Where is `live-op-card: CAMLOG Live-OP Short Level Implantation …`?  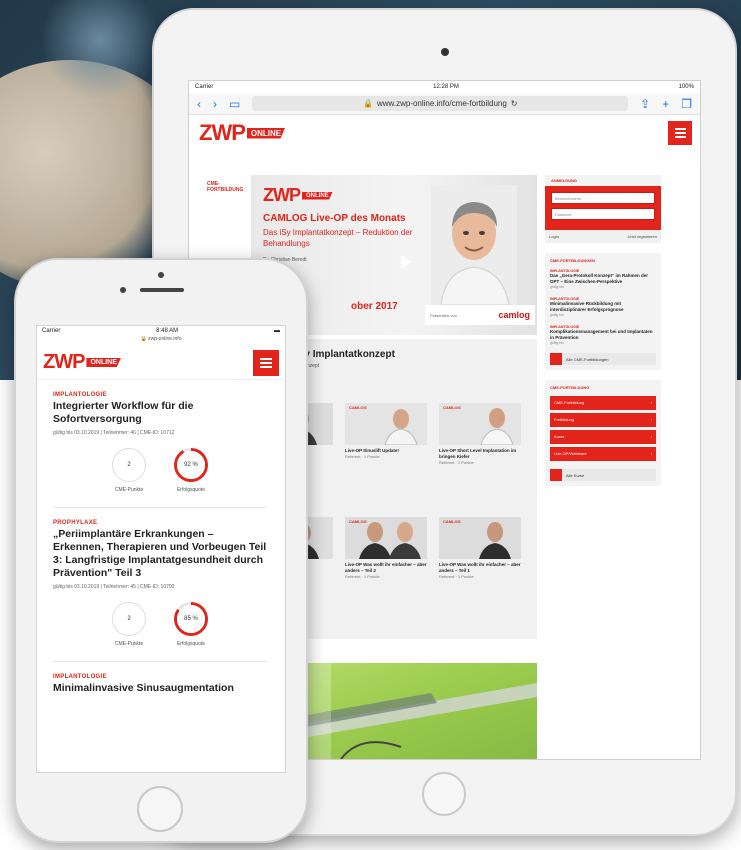
live-op-card: CAMLOG Live-OP Short Level Implantation … is located at coordinates (480, 447).